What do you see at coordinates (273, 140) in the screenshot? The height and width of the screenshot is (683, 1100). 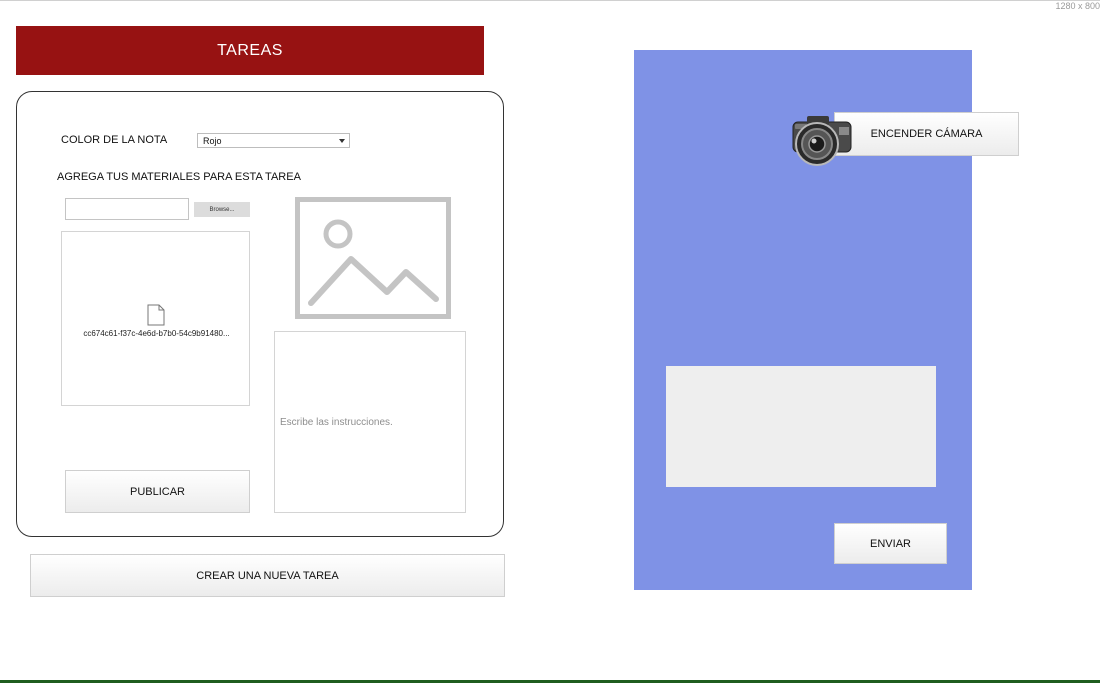 I see `note-color-select: Rojo` at bounding box center [273, 140].